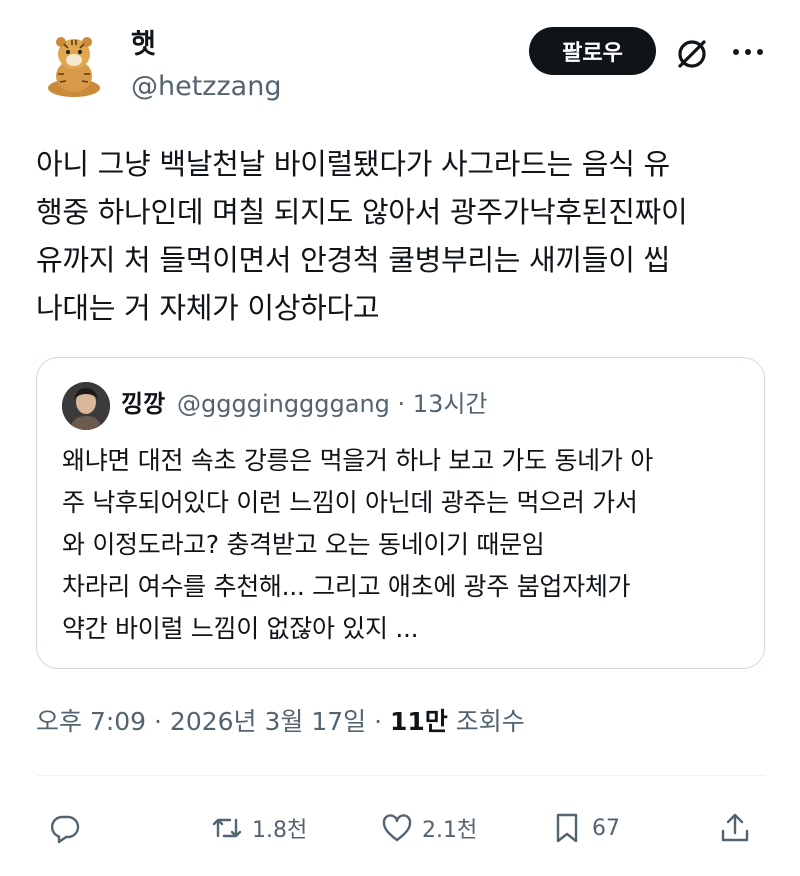 The width and height of the screenshot is (800, 876). What do you see at coordinates (357, 460) in the screenshot?
I see `quote-line: 왜냐면 대전 속초 강릉은 먹을거 하나 보고 가도 동네가 아` at bounding box center [357, 460].